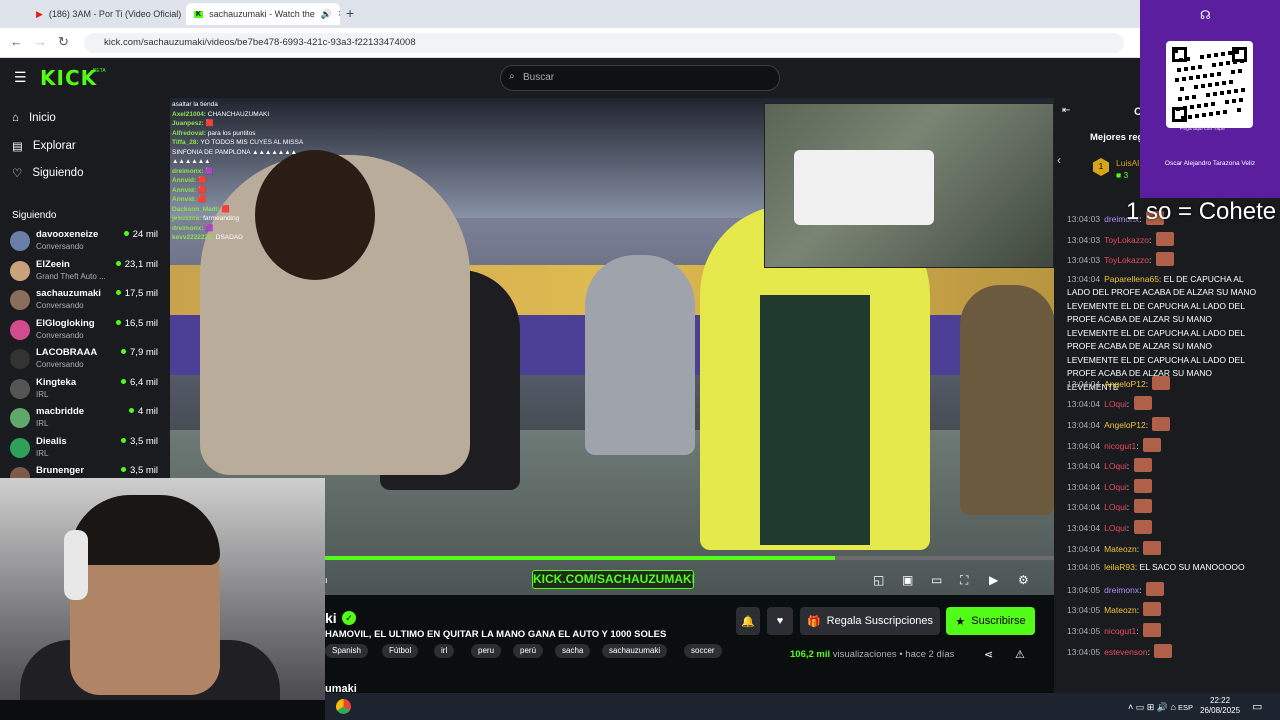 The width and height of the screenshot is (1280, 720). Describe the element at coordinates (703, 651) in the screenshot. I see `tag-pill: soccer` at that location.